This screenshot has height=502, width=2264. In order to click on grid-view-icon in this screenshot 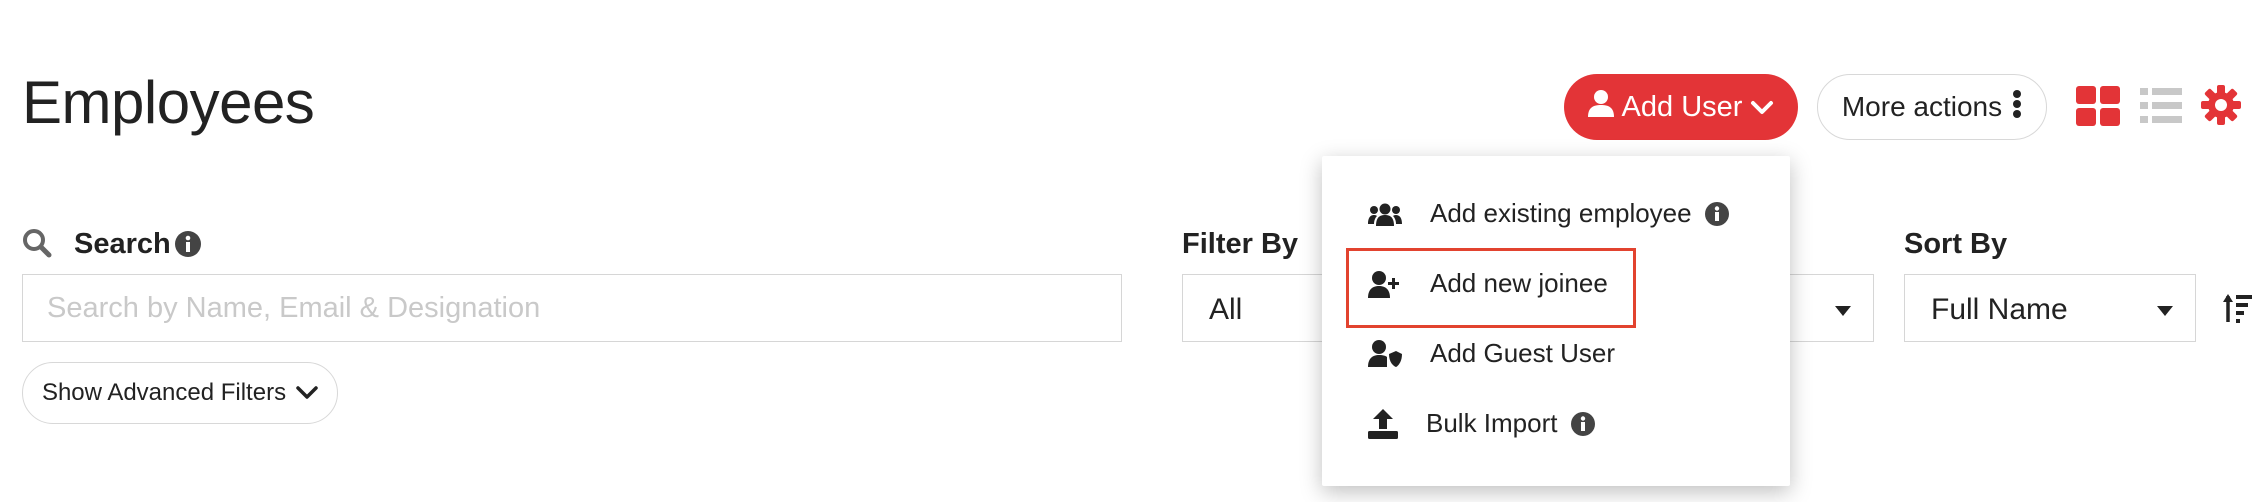, I will do `click(2098, 108)`.